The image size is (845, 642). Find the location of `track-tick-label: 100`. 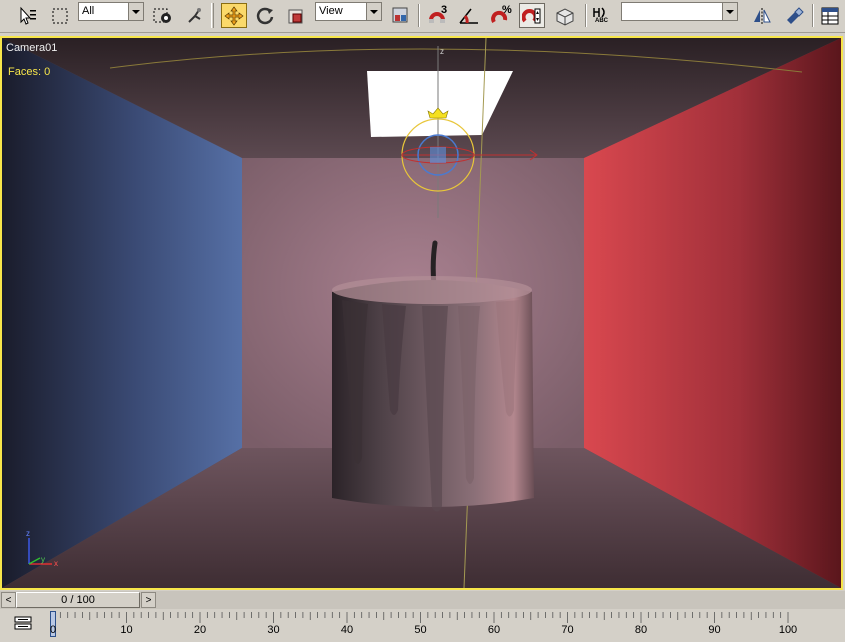

track-tick-label: 100 is located at coordinates (788, 630).